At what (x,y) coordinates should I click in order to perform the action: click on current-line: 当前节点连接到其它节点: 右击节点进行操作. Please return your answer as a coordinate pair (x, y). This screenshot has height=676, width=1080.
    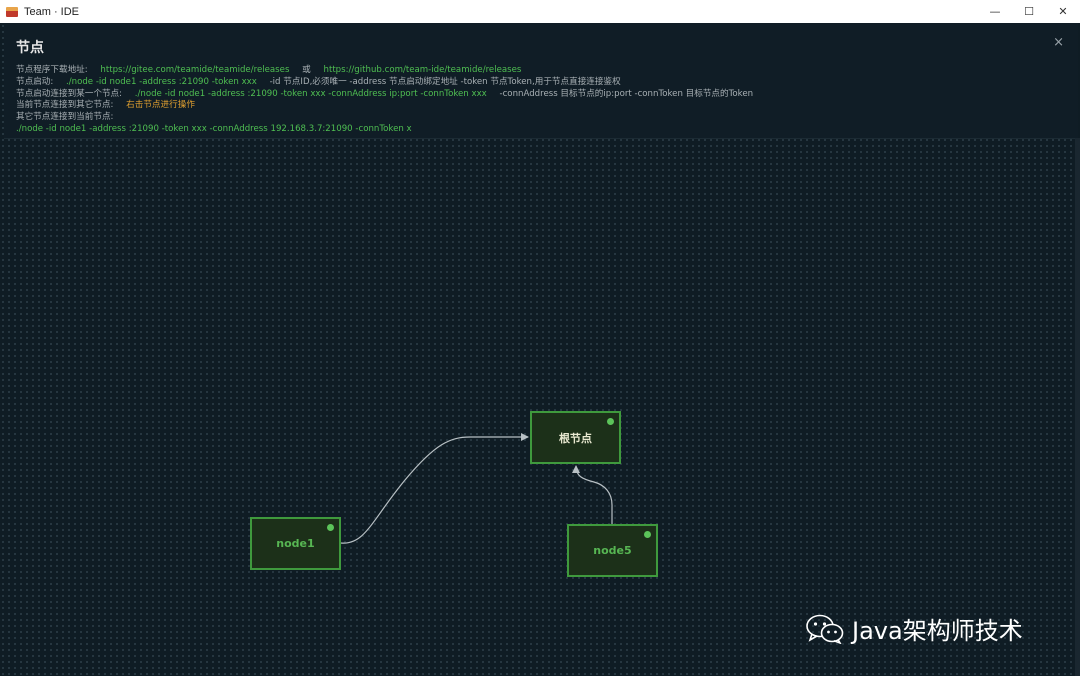
    Looking at the image, I should click on (384, 106).